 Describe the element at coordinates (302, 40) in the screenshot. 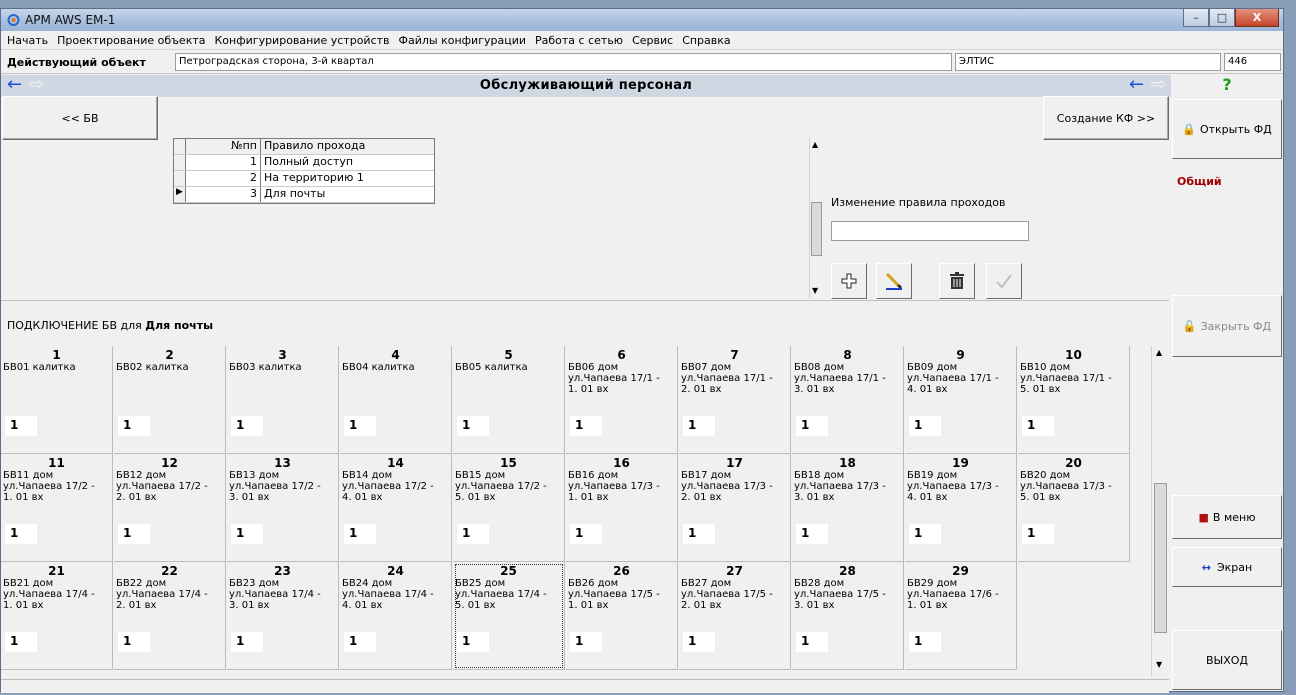

I see `menu-device-config: Конфигурирование устройств` at that location.